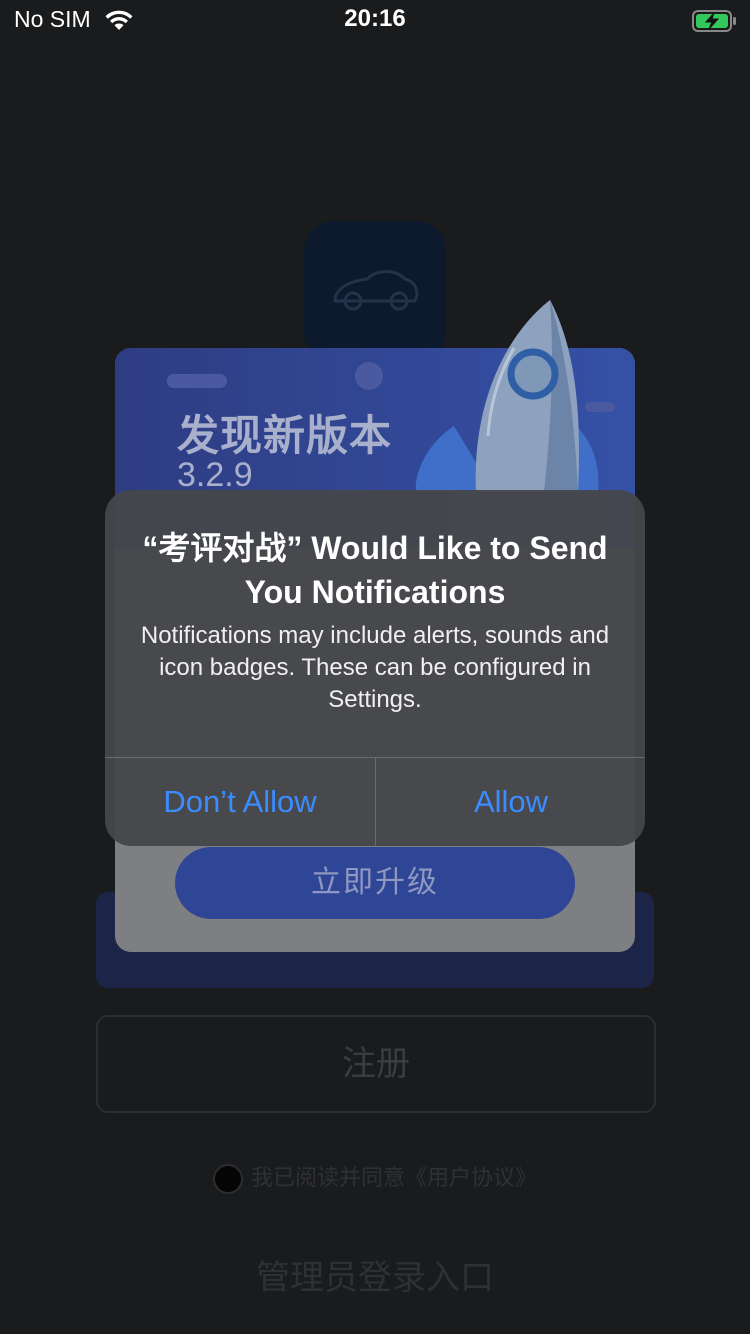 This screenshot has height=1334, width=750. What do you see at coordinates (285, 435) in the screenshot?
I see `update-title: 发现新版本` at bounding box center [285, 435].